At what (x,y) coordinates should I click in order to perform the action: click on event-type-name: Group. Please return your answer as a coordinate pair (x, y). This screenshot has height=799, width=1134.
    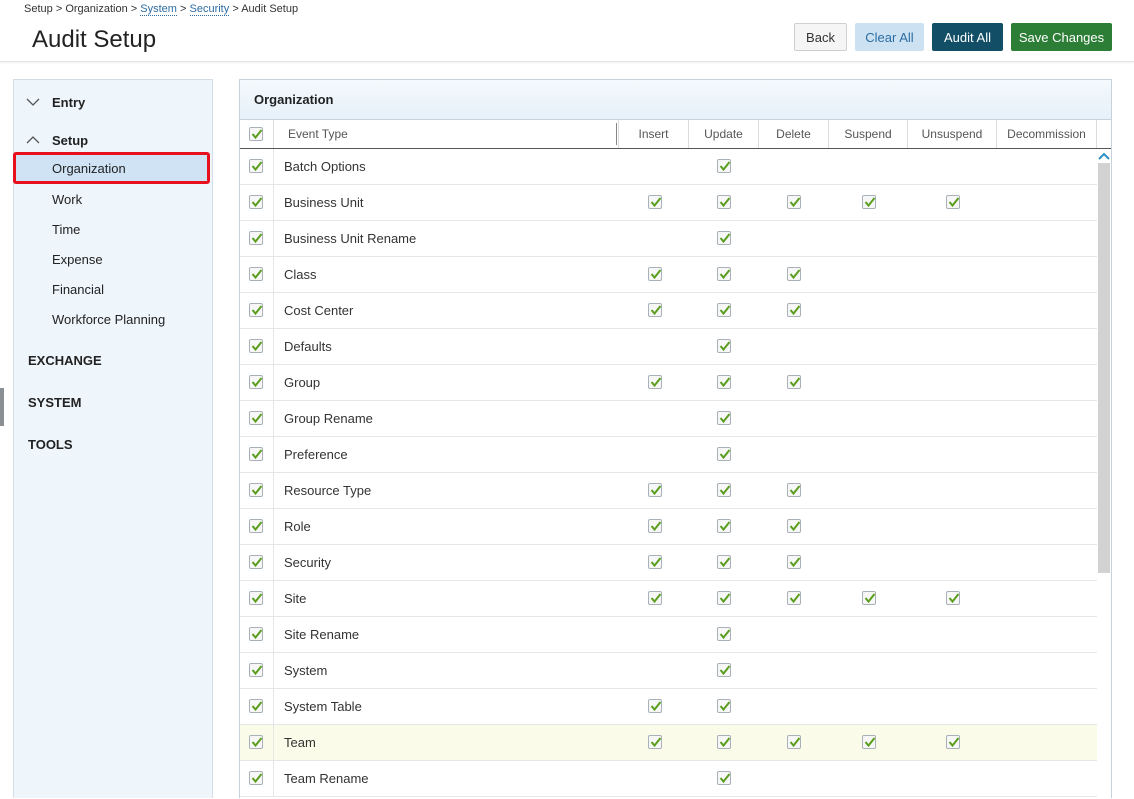
    Looking at the image, I should click on (302, 382).